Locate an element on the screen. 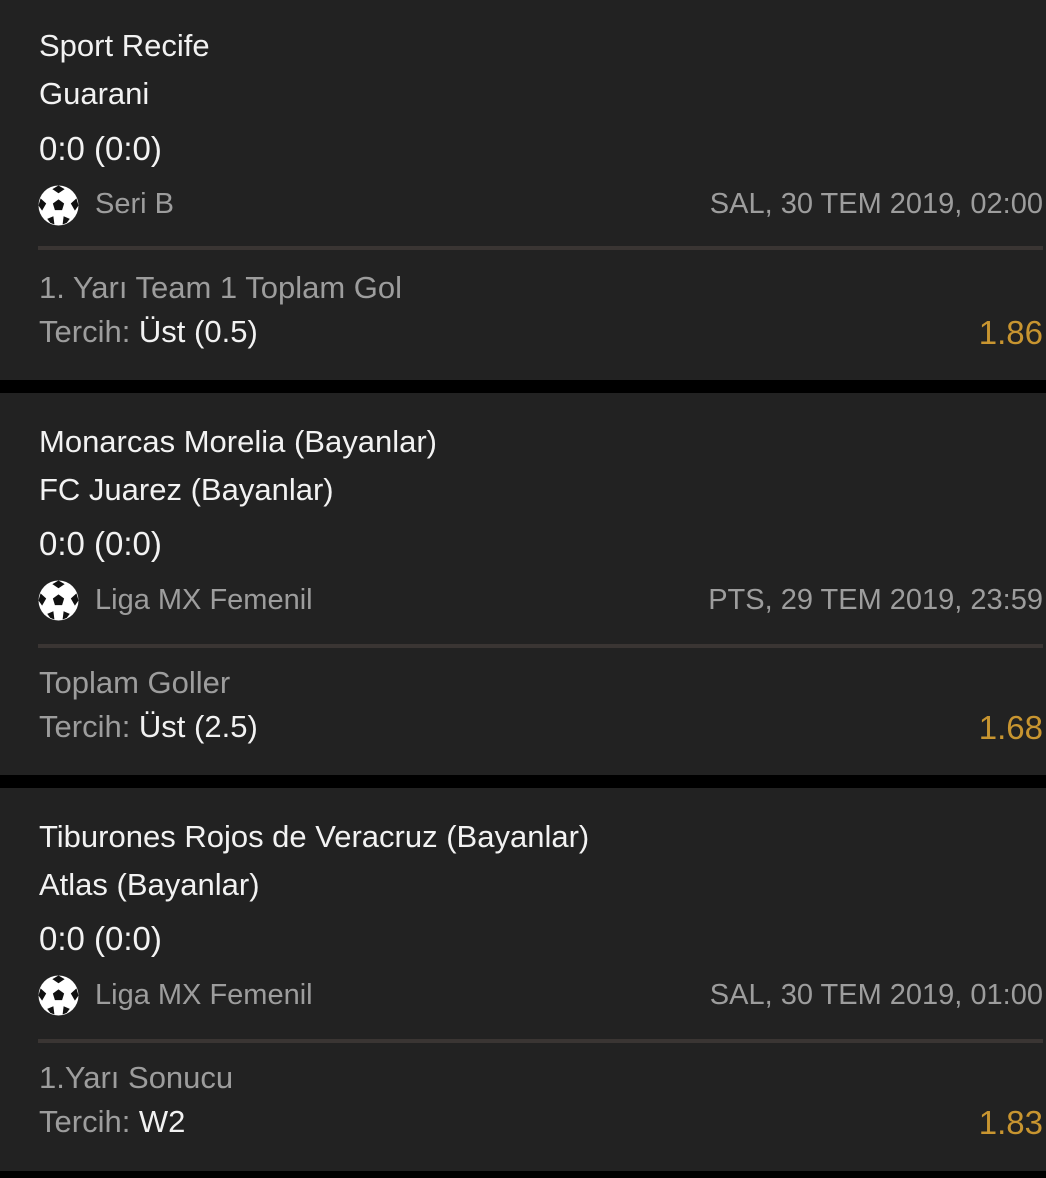 Image resolution: width=1046 pixels, height=1178 pixels. home-team-name: Sport Recife is located at coordinates (124, 45).